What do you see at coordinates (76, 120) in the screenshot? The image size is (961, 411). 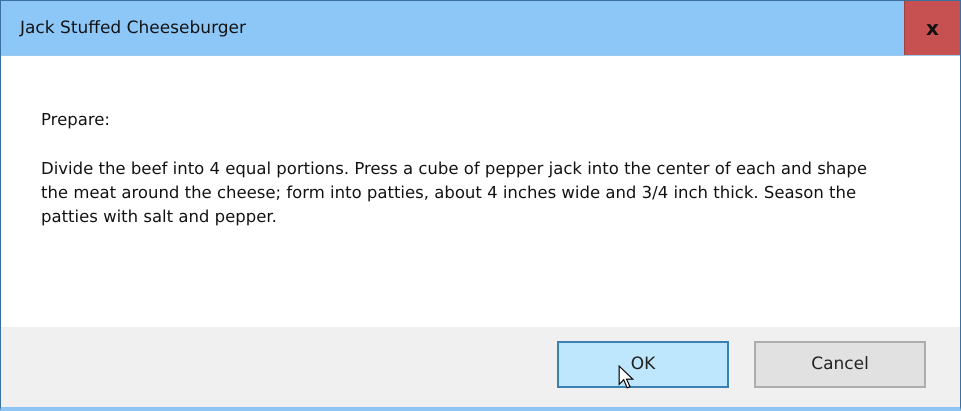 I see `message-heading: Prepare:` at bounding box center [76, 120].